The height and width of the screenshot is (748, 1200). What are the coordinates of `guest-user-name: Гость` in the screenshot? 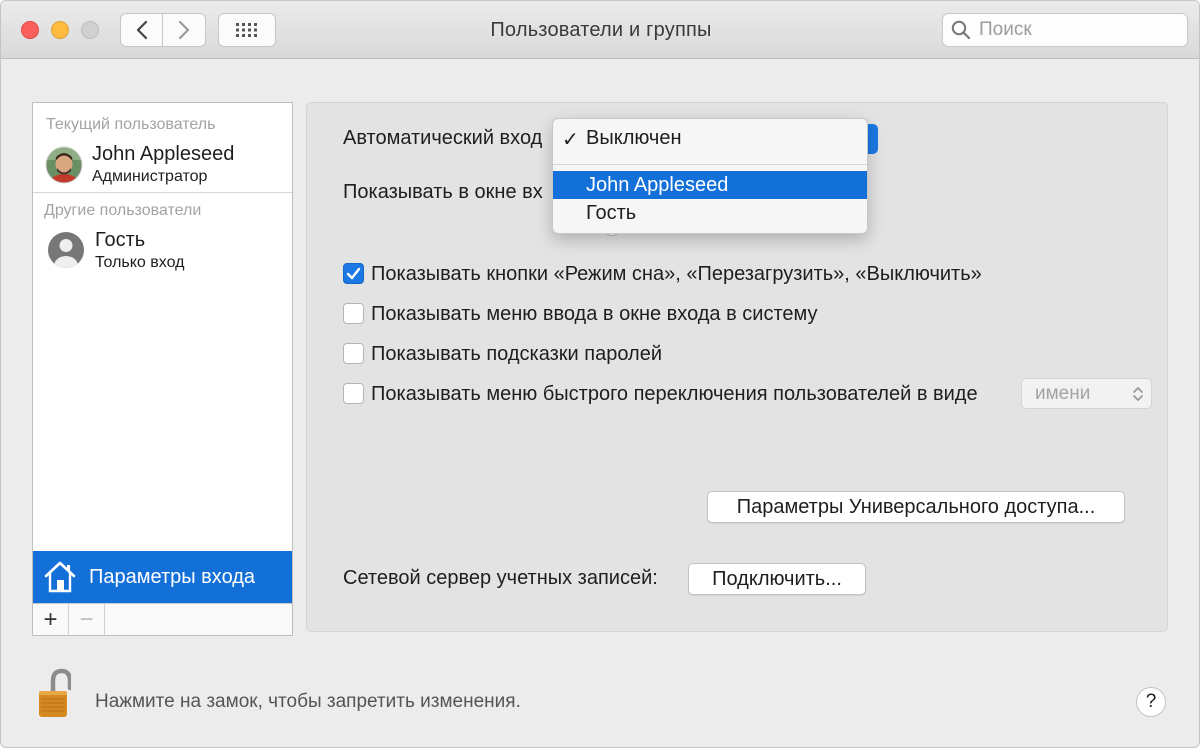 It's located at (120, 240).